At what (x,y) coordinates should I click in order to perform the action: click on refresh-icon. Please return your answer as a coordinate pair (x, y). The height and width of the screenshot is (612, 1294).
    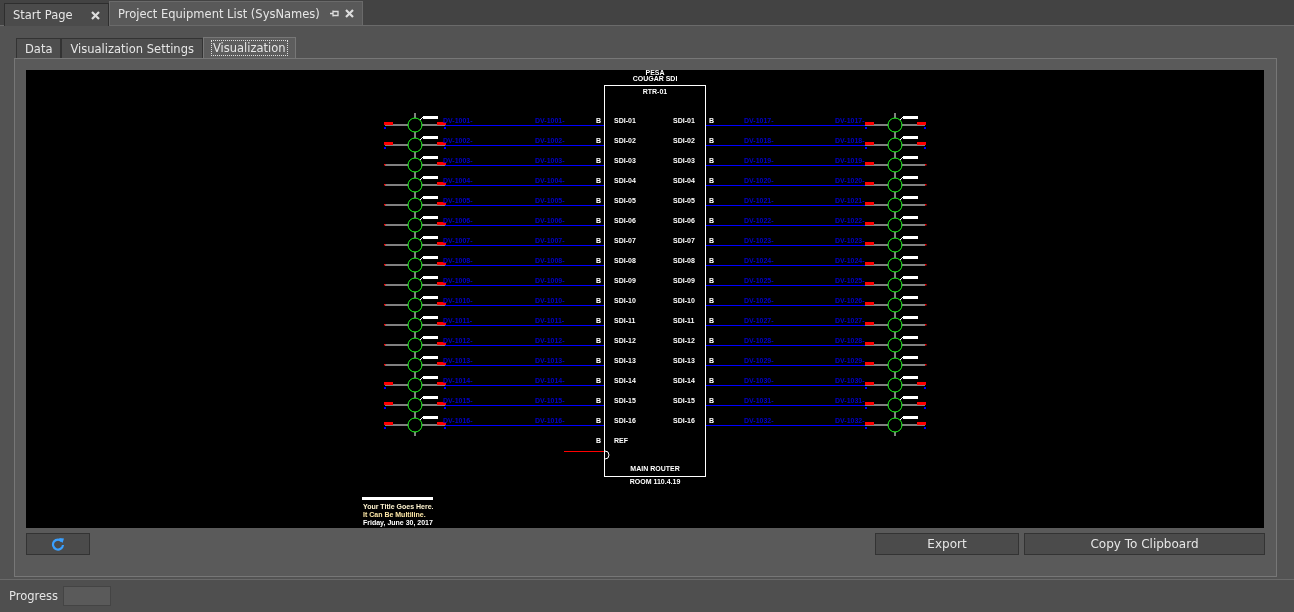
    Looking at the image, I should click on (58, 544).